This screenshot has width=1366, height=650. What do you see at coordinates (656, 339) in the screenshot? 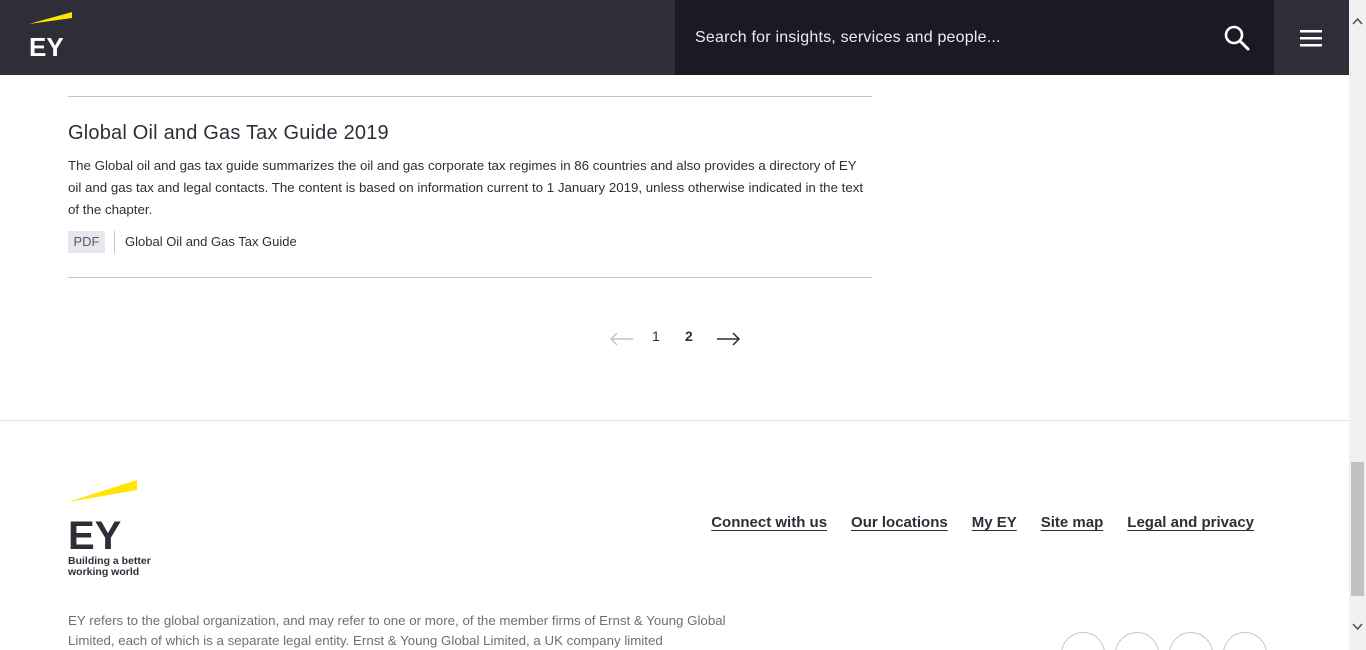
I see `page-1-link: 1` at bounding box center [656, 339].